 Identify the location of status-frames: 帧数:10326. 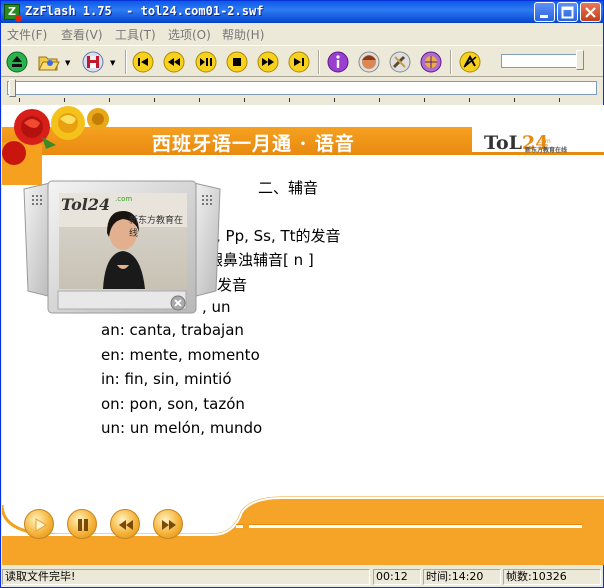
(552, 577).